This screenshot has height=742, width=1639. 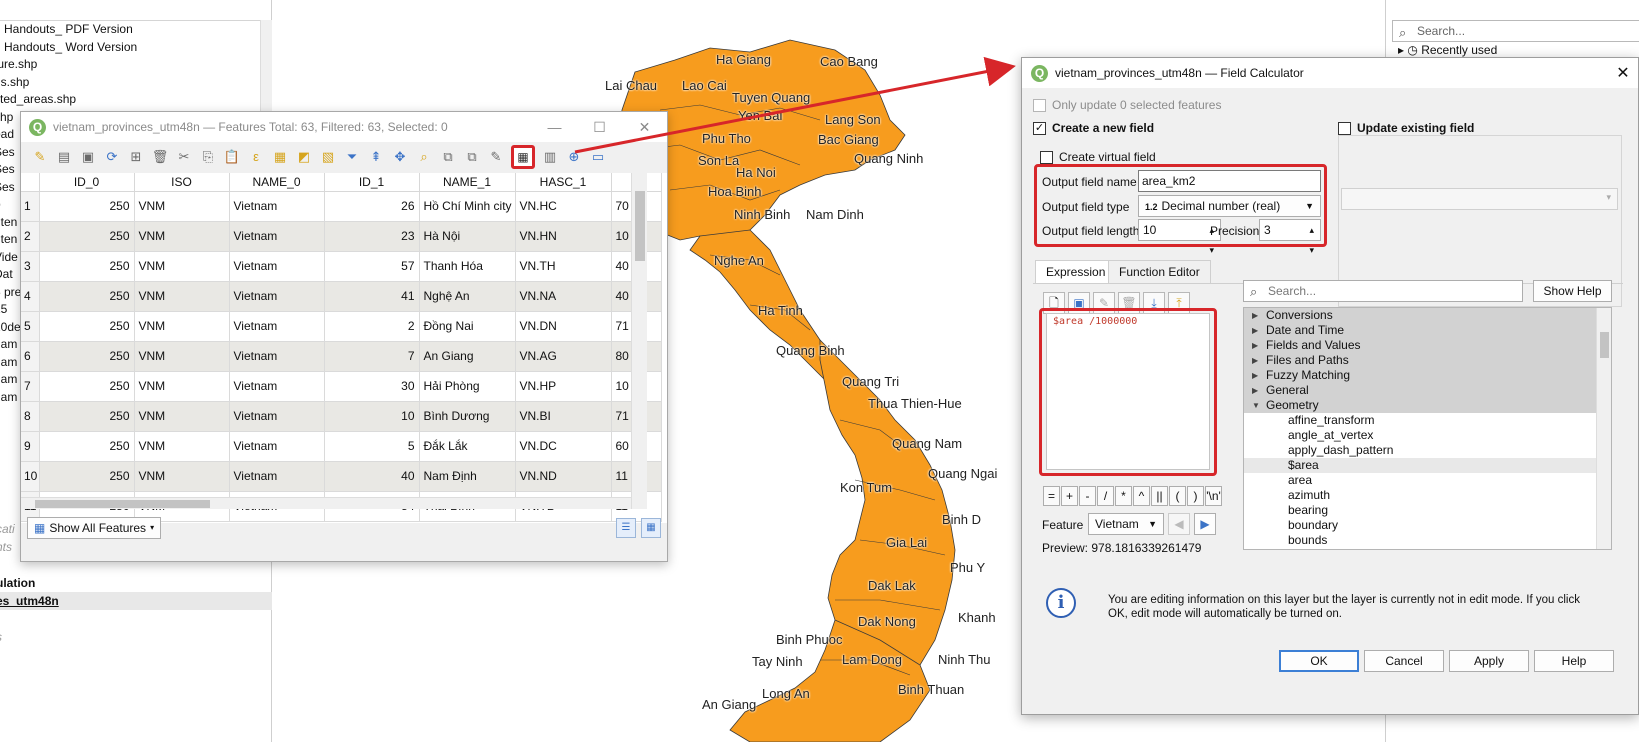 What do you see at coordinates (1105, 496) in the screenshot?
I see `operator-button: /` at bounding box center [1105, 496].